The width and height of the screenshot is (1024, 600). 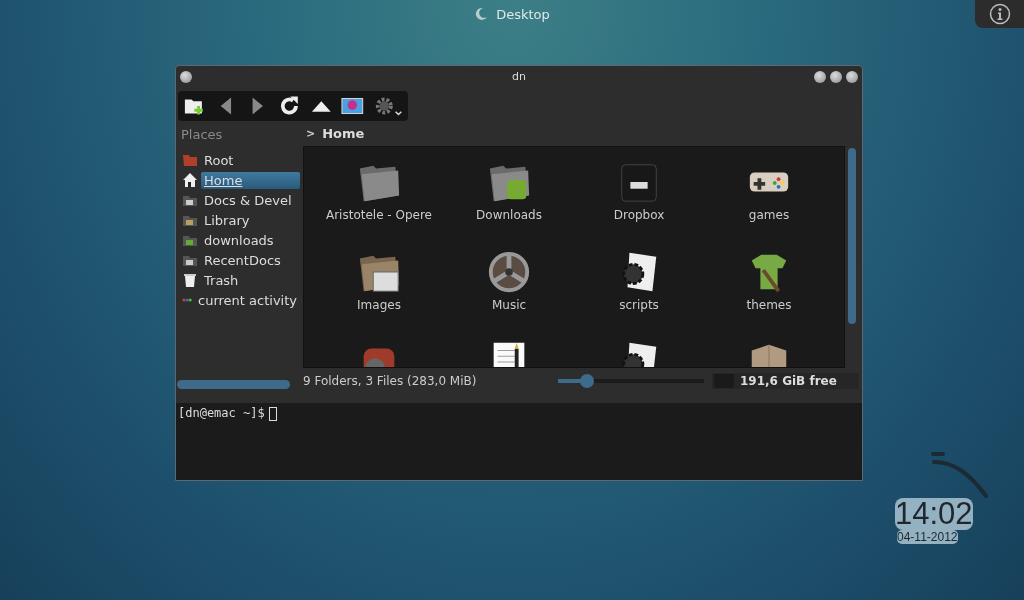 I want to click on file-name: scripts, so click(x=639, y=305).